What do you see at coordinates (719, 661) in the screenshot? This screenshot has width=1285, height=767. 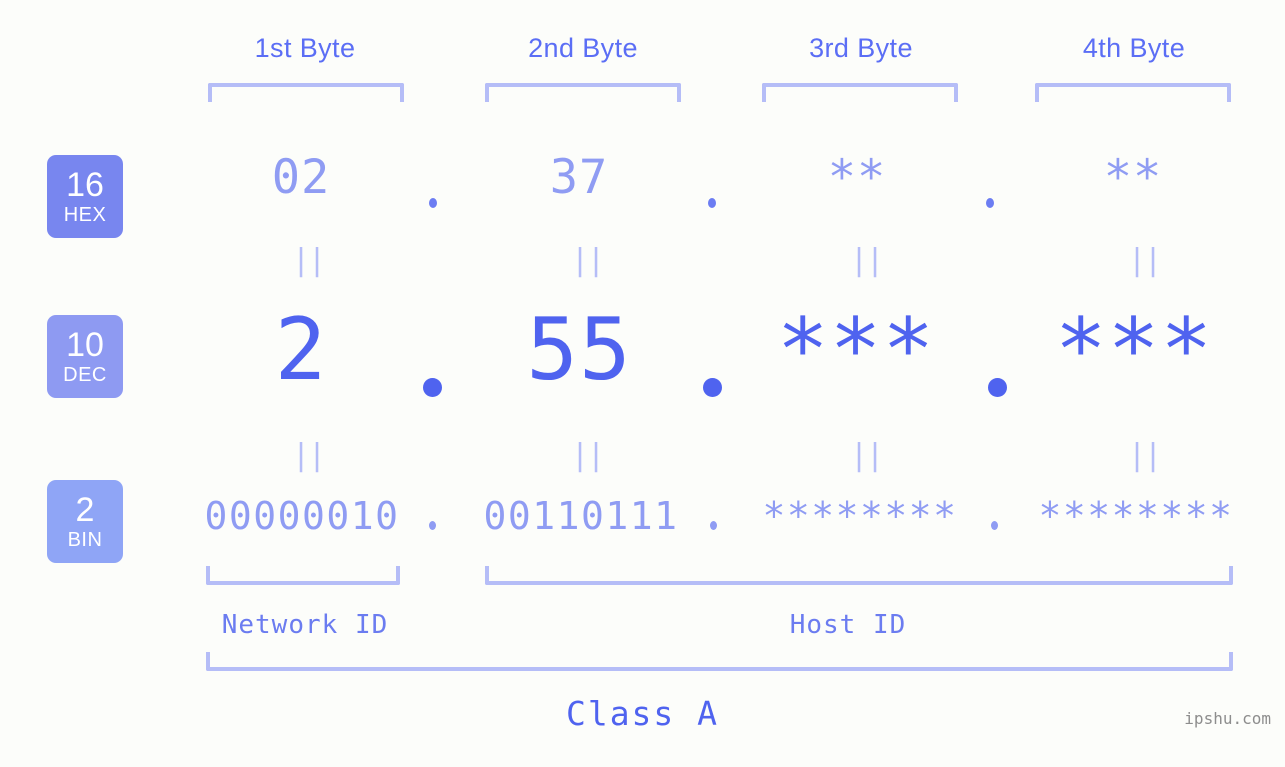 I see `class-bracket` at bounding box center [719, 661].